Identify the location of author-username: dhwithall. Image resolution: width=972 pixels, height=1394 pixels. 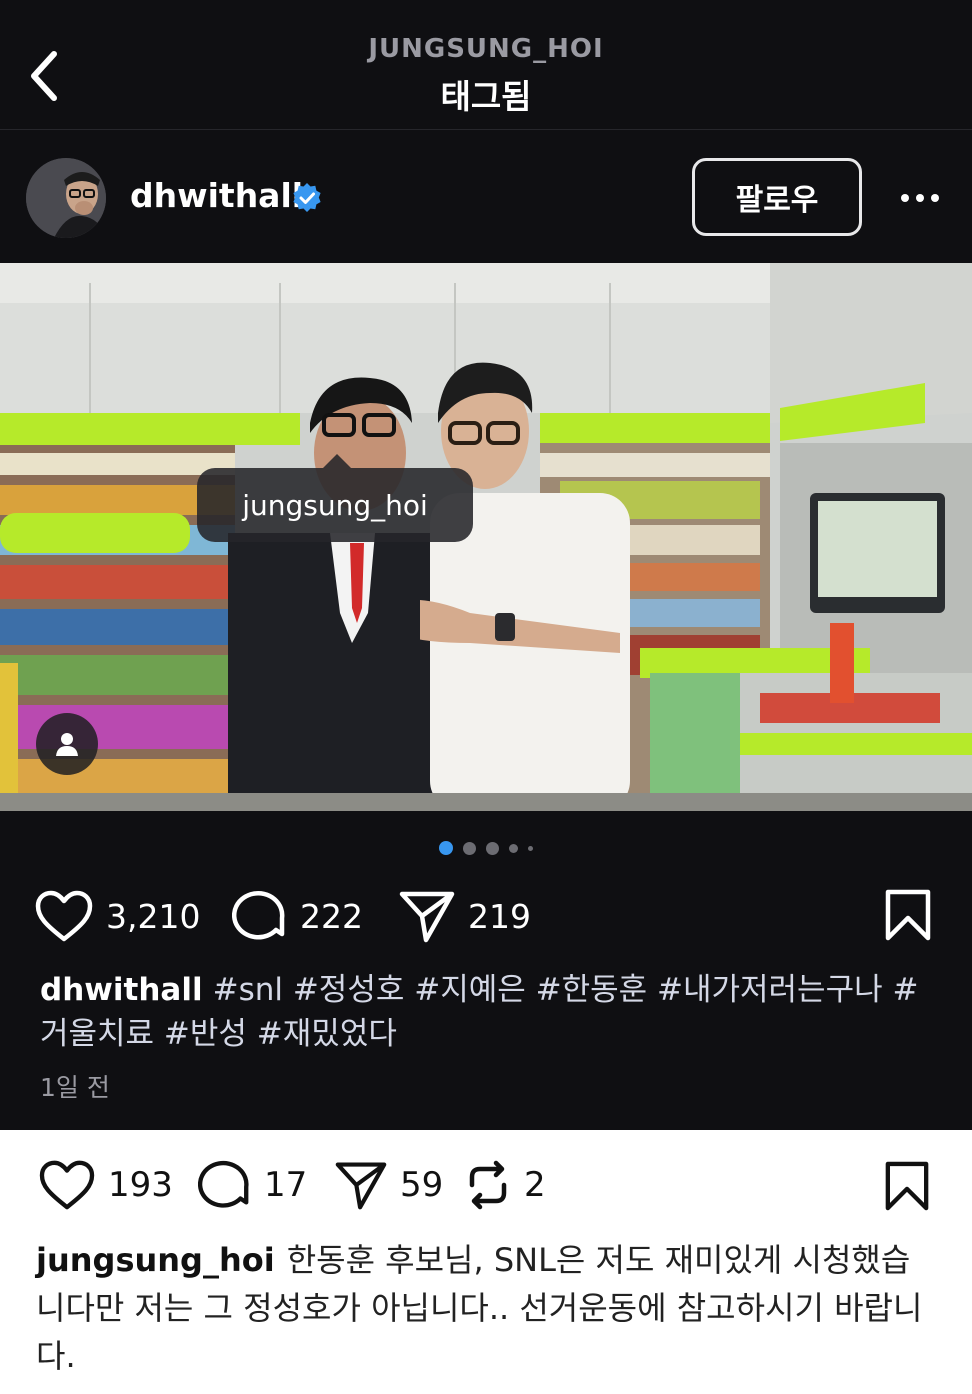
(216, 195).